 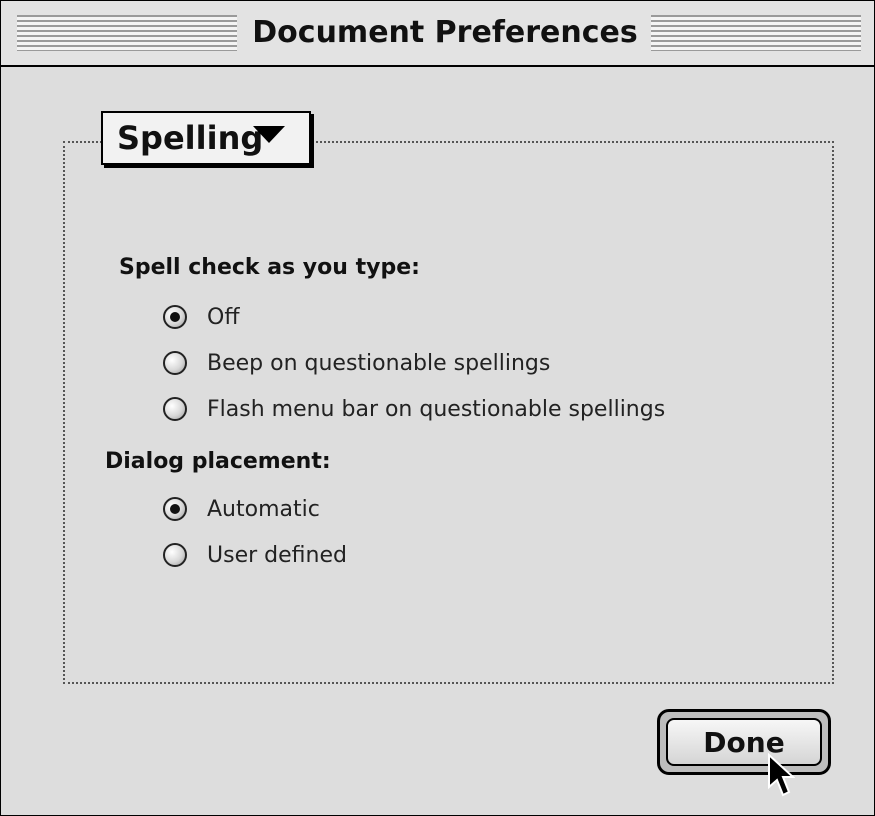 I want to click on radio-spell-flash: Flash menu bar on questionable spellings, so click(x=414, y=409).